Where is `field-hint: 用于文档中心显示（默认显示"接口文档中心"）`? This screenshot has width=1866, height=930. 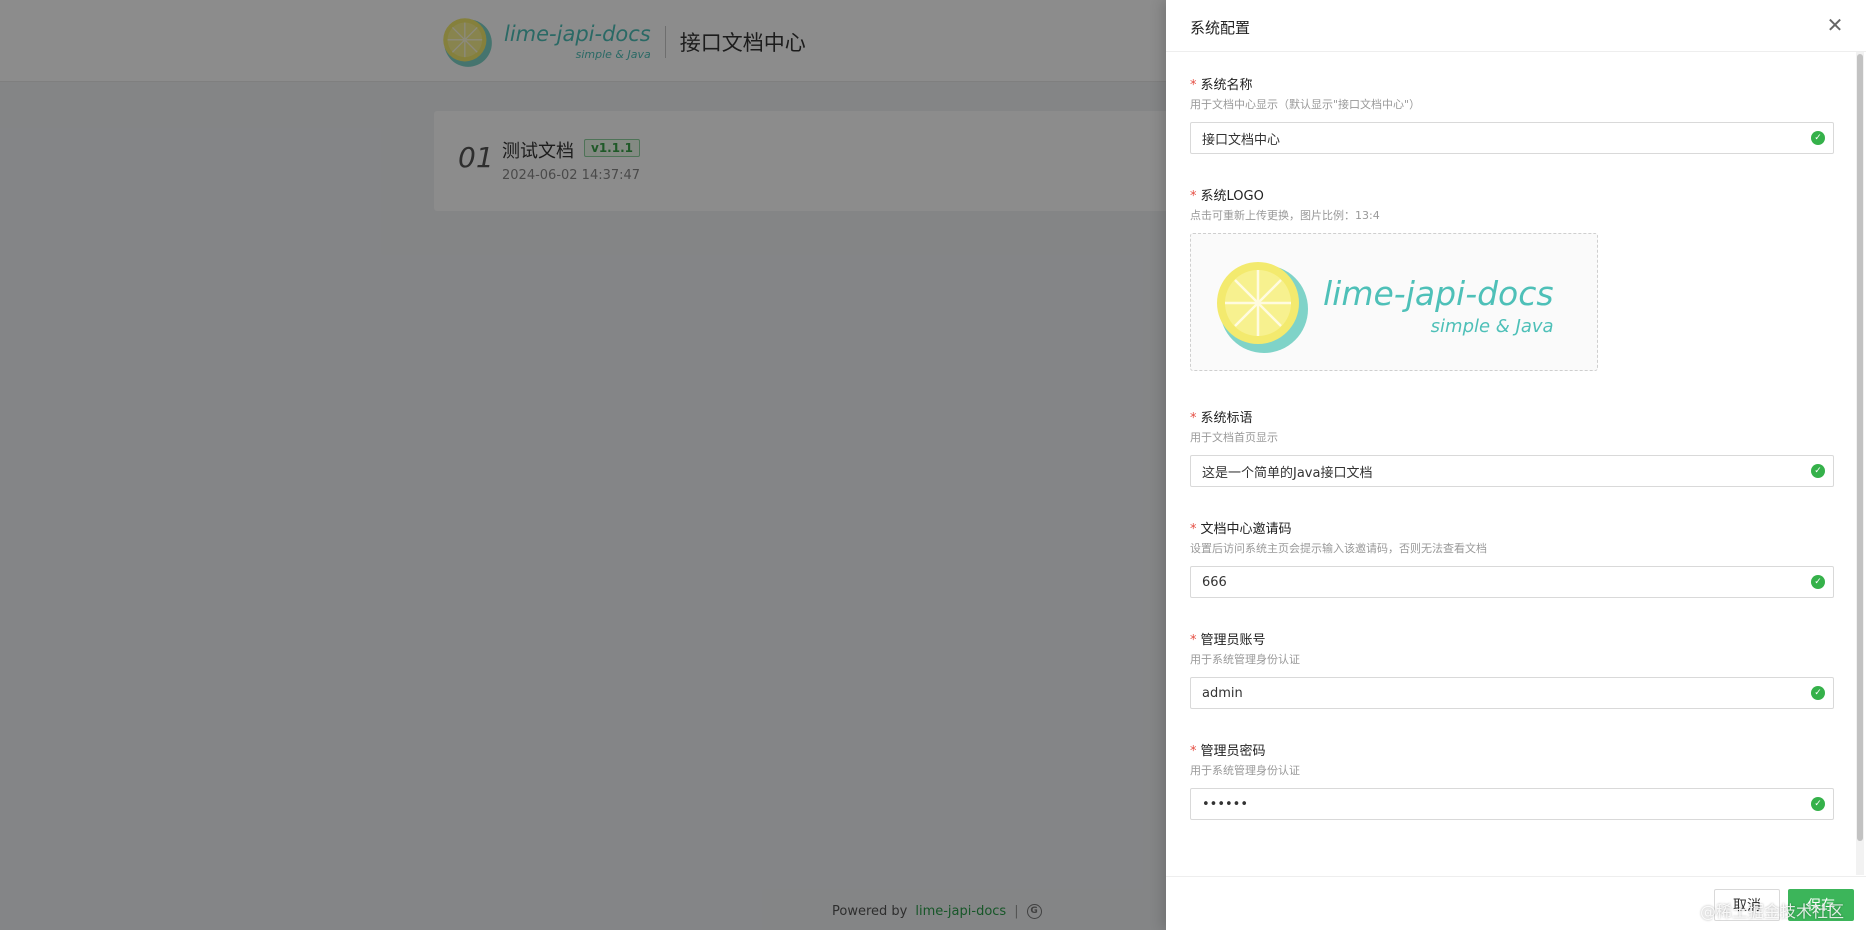
field-hint: 用于文档中心显示（默认显示"接口文档中心"） is located at coordinates (1305, 104).